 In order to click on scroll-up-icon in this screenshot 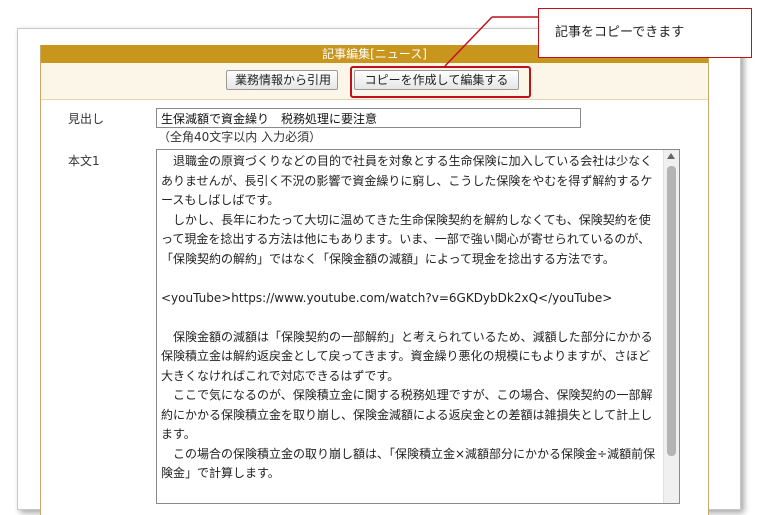, I will do `click(671, 156)`.